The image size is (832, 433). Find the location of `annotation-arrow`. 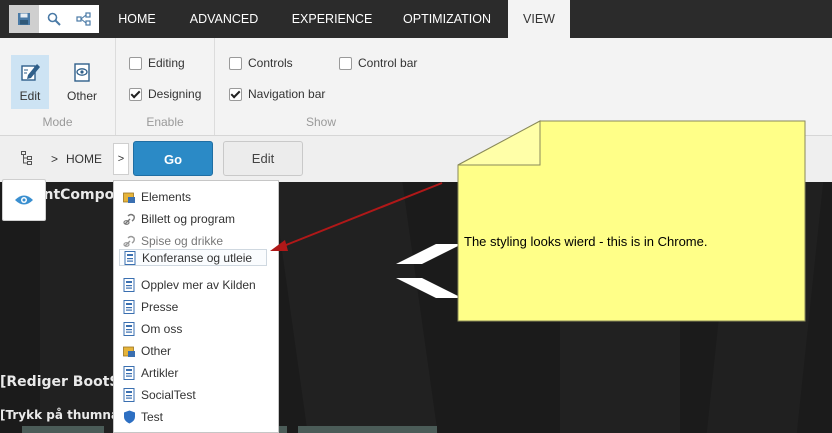

annotation-arrow is located at coordinates (361, 215).